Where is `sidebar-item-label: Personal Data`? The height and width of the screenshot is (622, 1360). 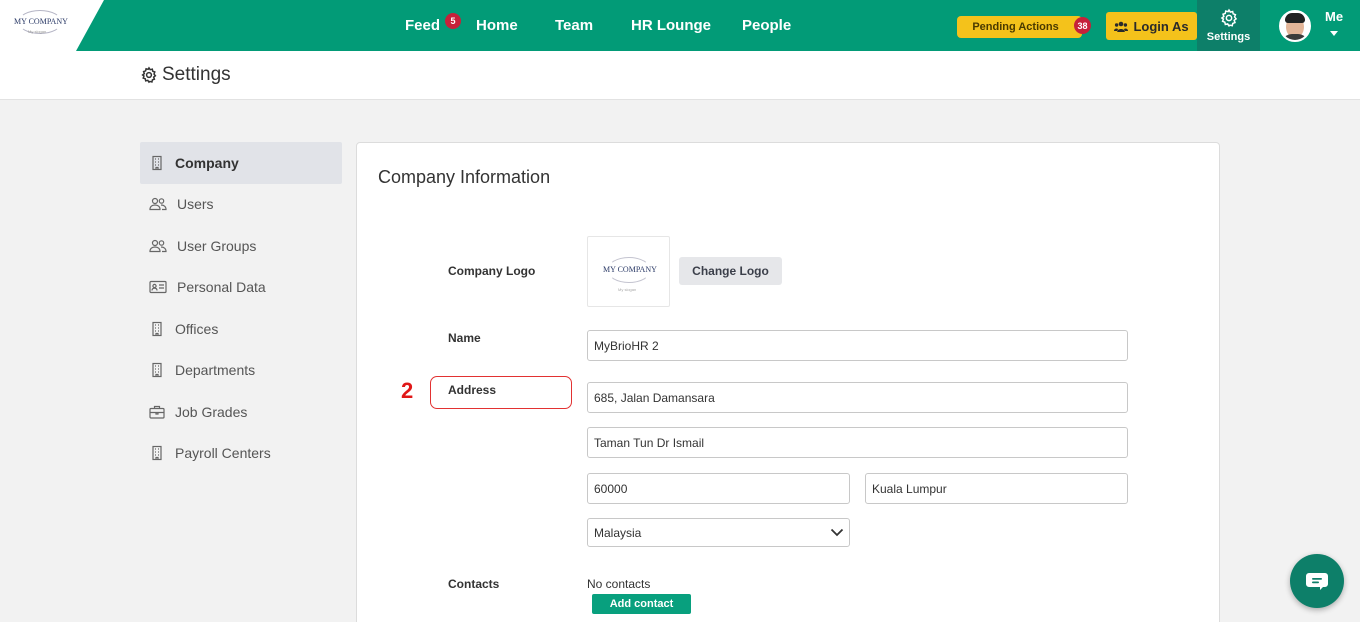
sidebar-item-label: Personal Data is located at coordinates (221, 287).